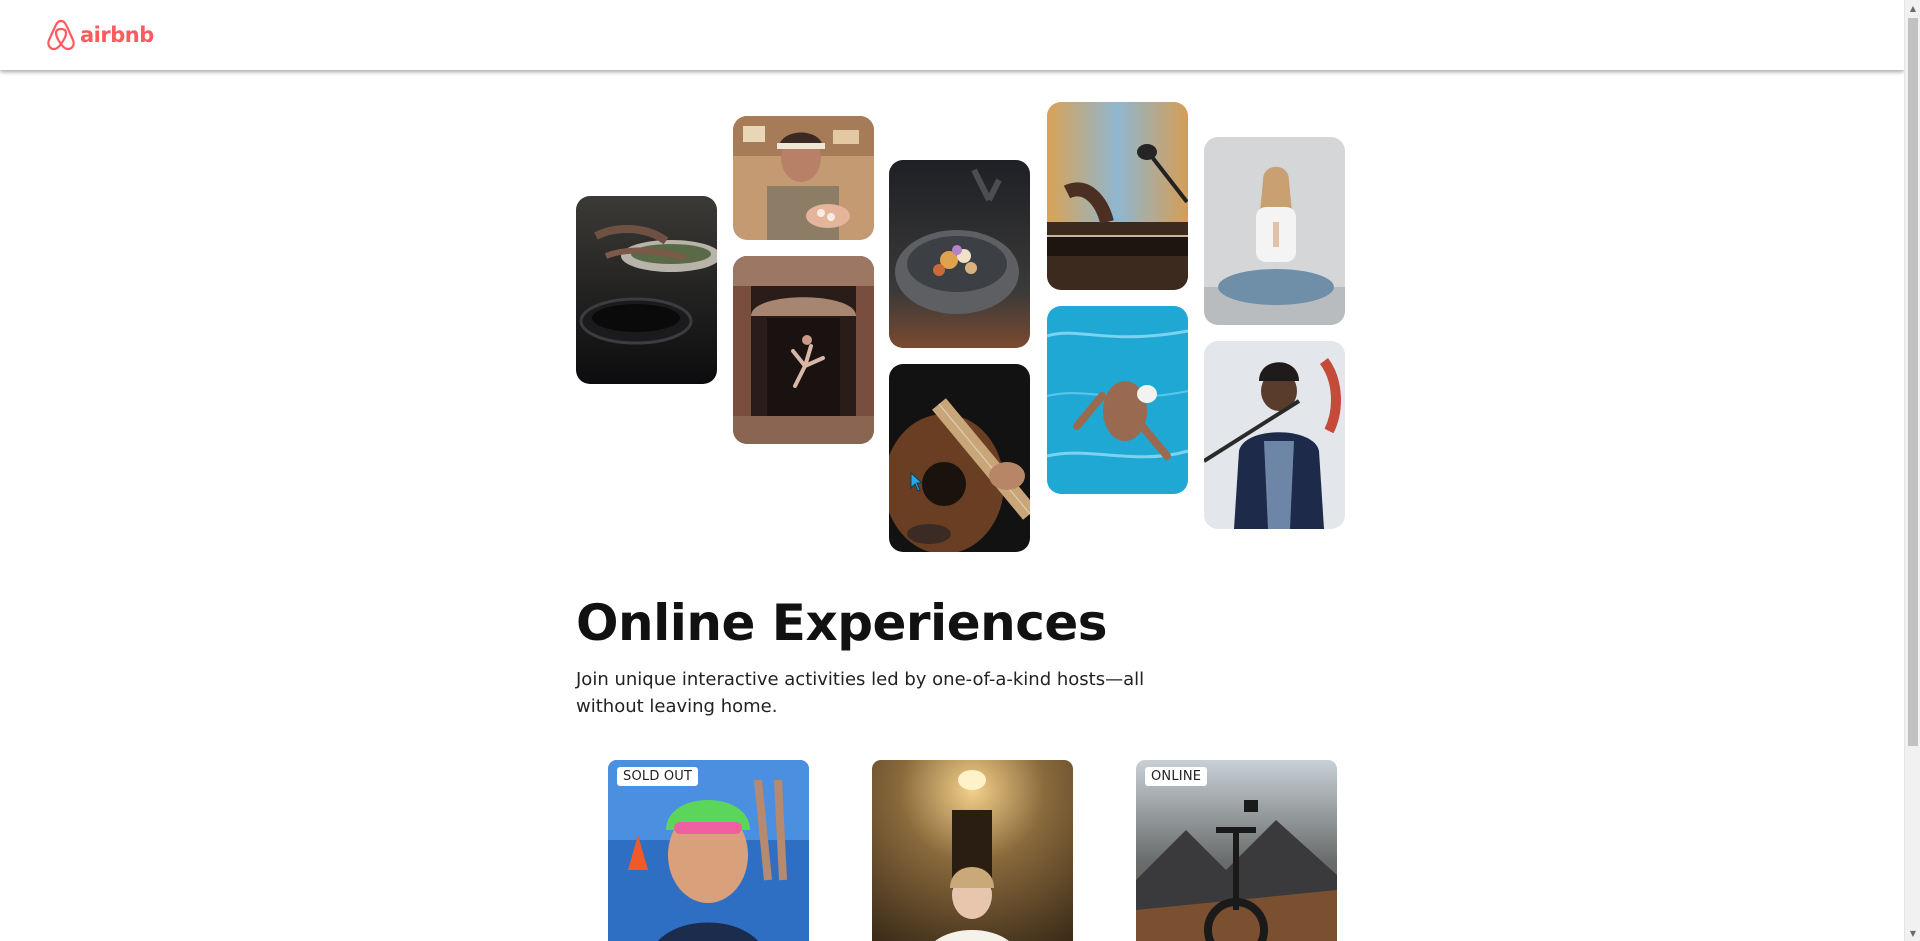 Image resolution: width=1920 pixels, height=941 pixels. Describe the element at coordinates (1117, 196) in the screenshot. I see `hero-photo-piano` at that location.